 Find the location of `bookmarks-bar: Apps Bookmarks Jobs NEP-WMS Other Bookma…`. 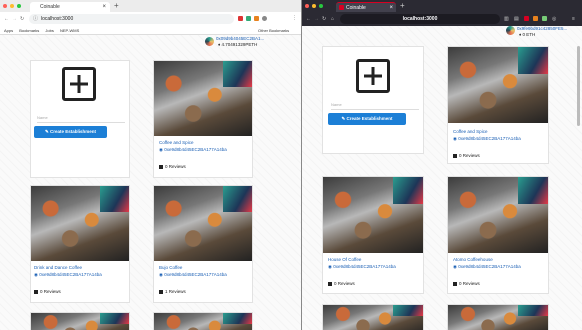

bookmarks-bar: Apps Bookmarks Jobs NEP-WMS Other Bookma… is located at coordinates (151, 30).